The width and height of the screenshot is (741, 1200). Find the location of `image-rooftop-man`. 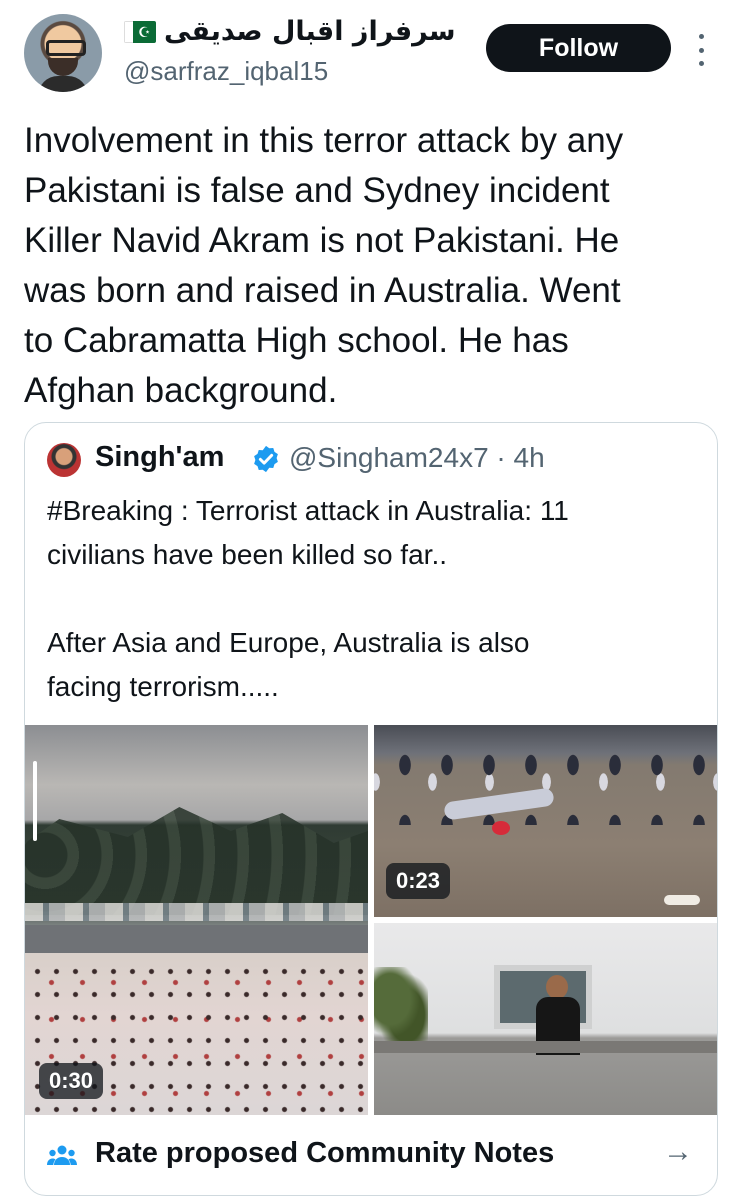

image-rooftop-man is located at coordinates (545, 1019).